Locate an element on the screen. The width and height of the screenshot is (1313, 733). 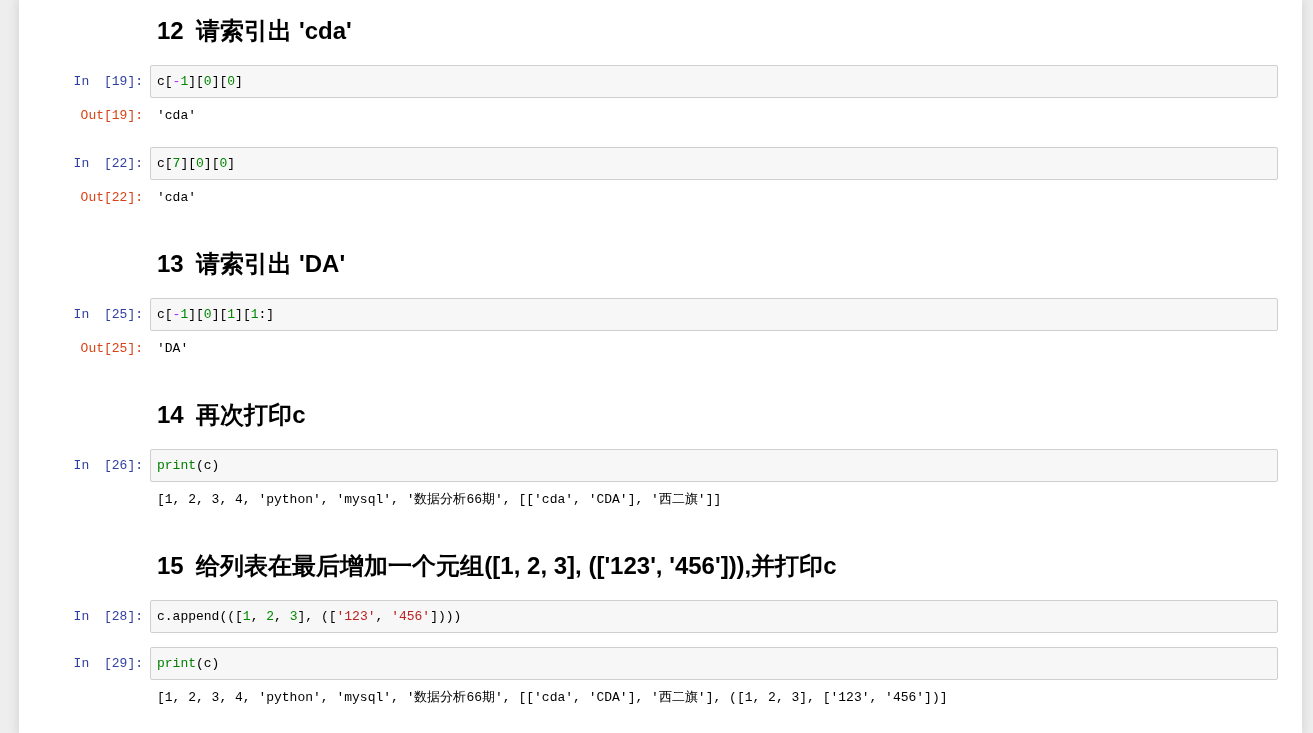
code-input: c[-1][0][0] is located at coordinates (714, 81).